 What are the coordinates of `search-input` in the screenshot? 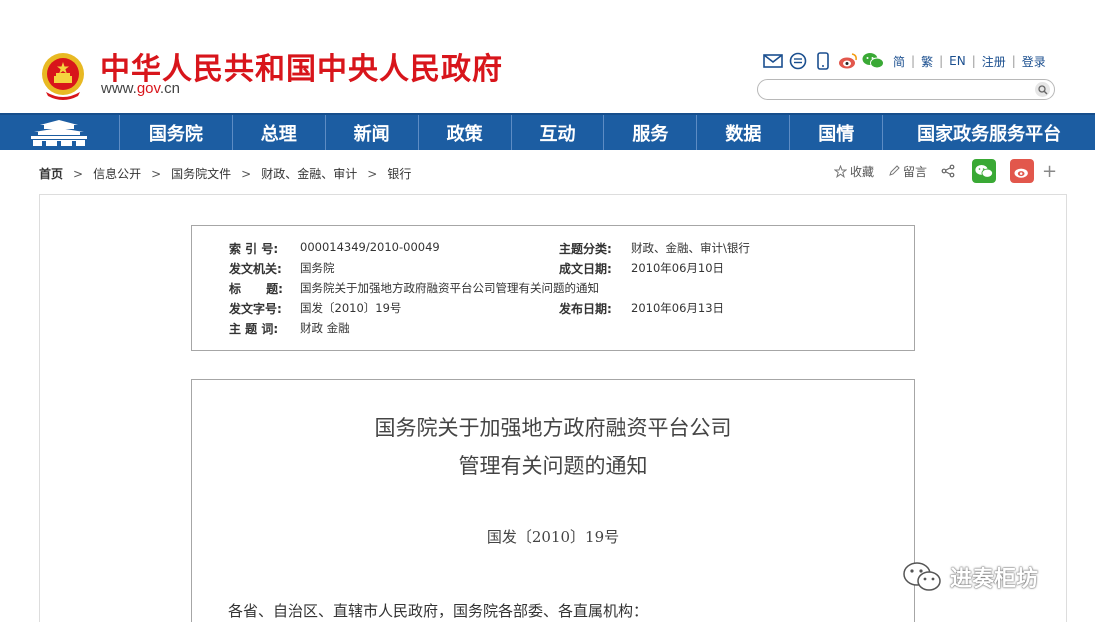 It's located at (898, 89).